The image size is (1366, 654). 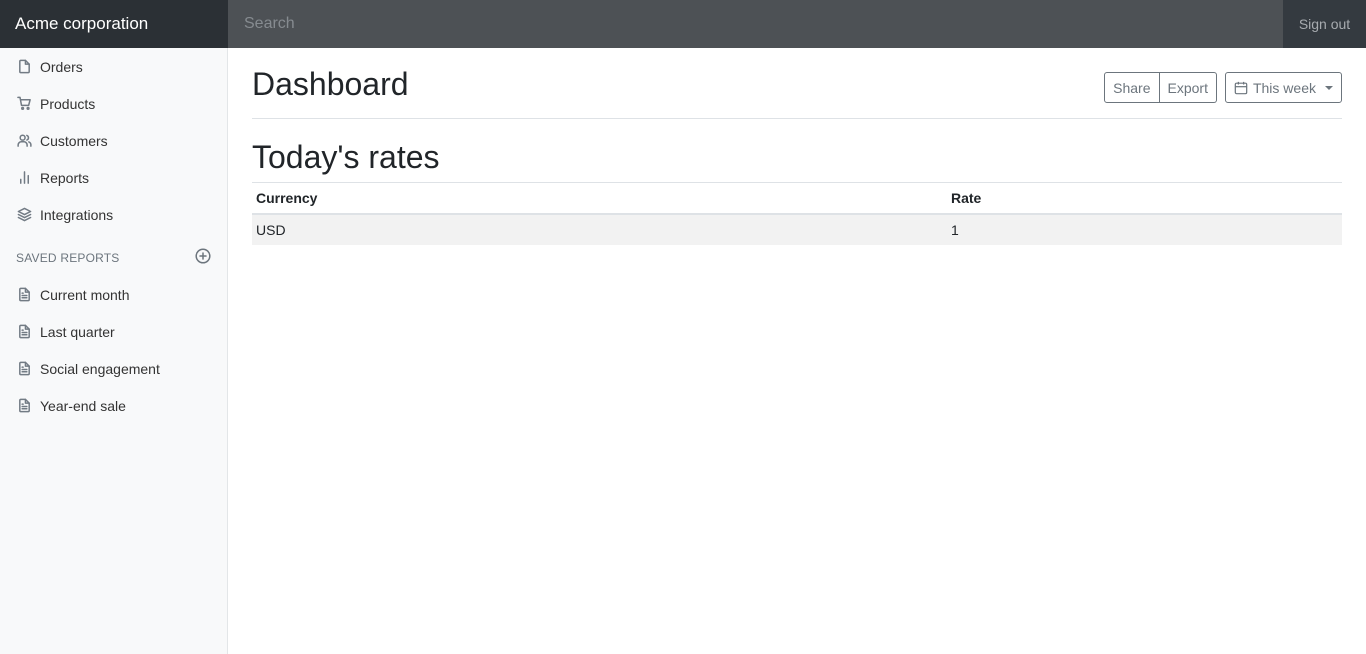 I want to click on sidebar-item-integrations: Integrations, so click(x=113, y=214).